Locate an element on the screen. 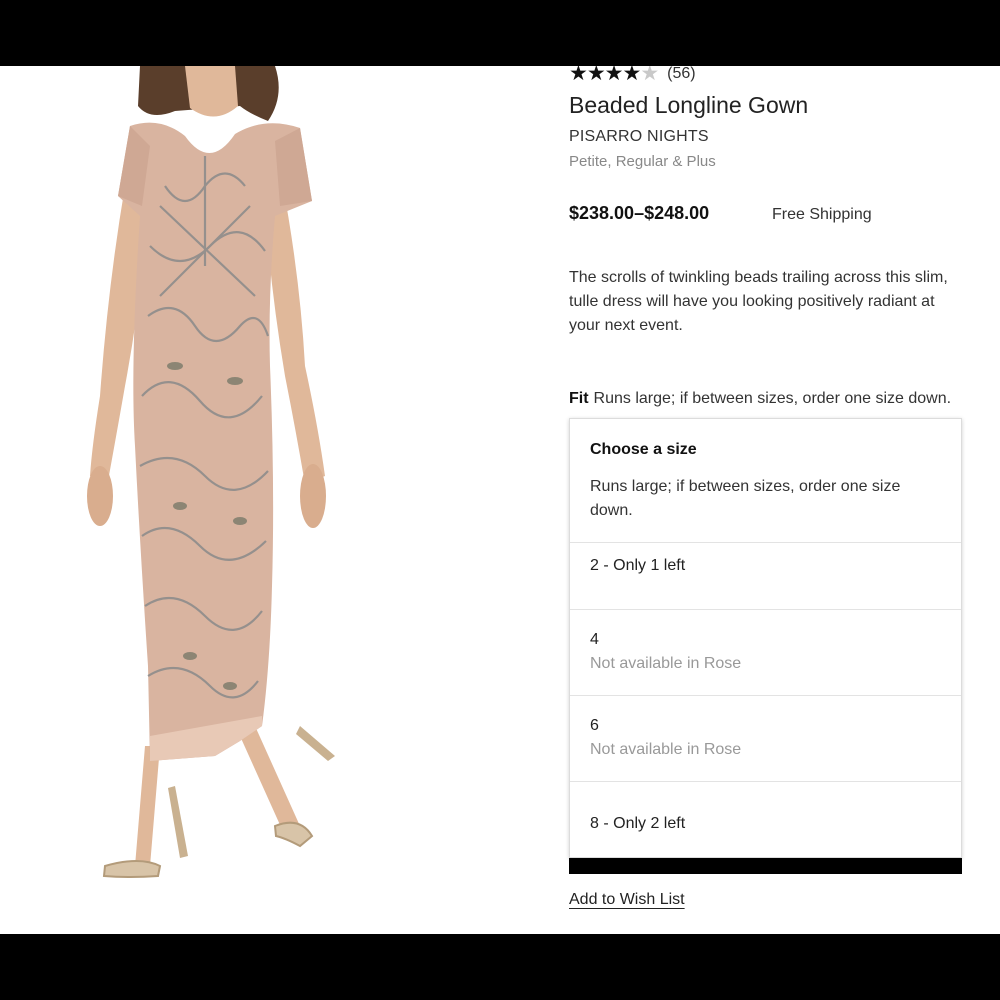  top-black-bar is located at coordinates (500, 33).